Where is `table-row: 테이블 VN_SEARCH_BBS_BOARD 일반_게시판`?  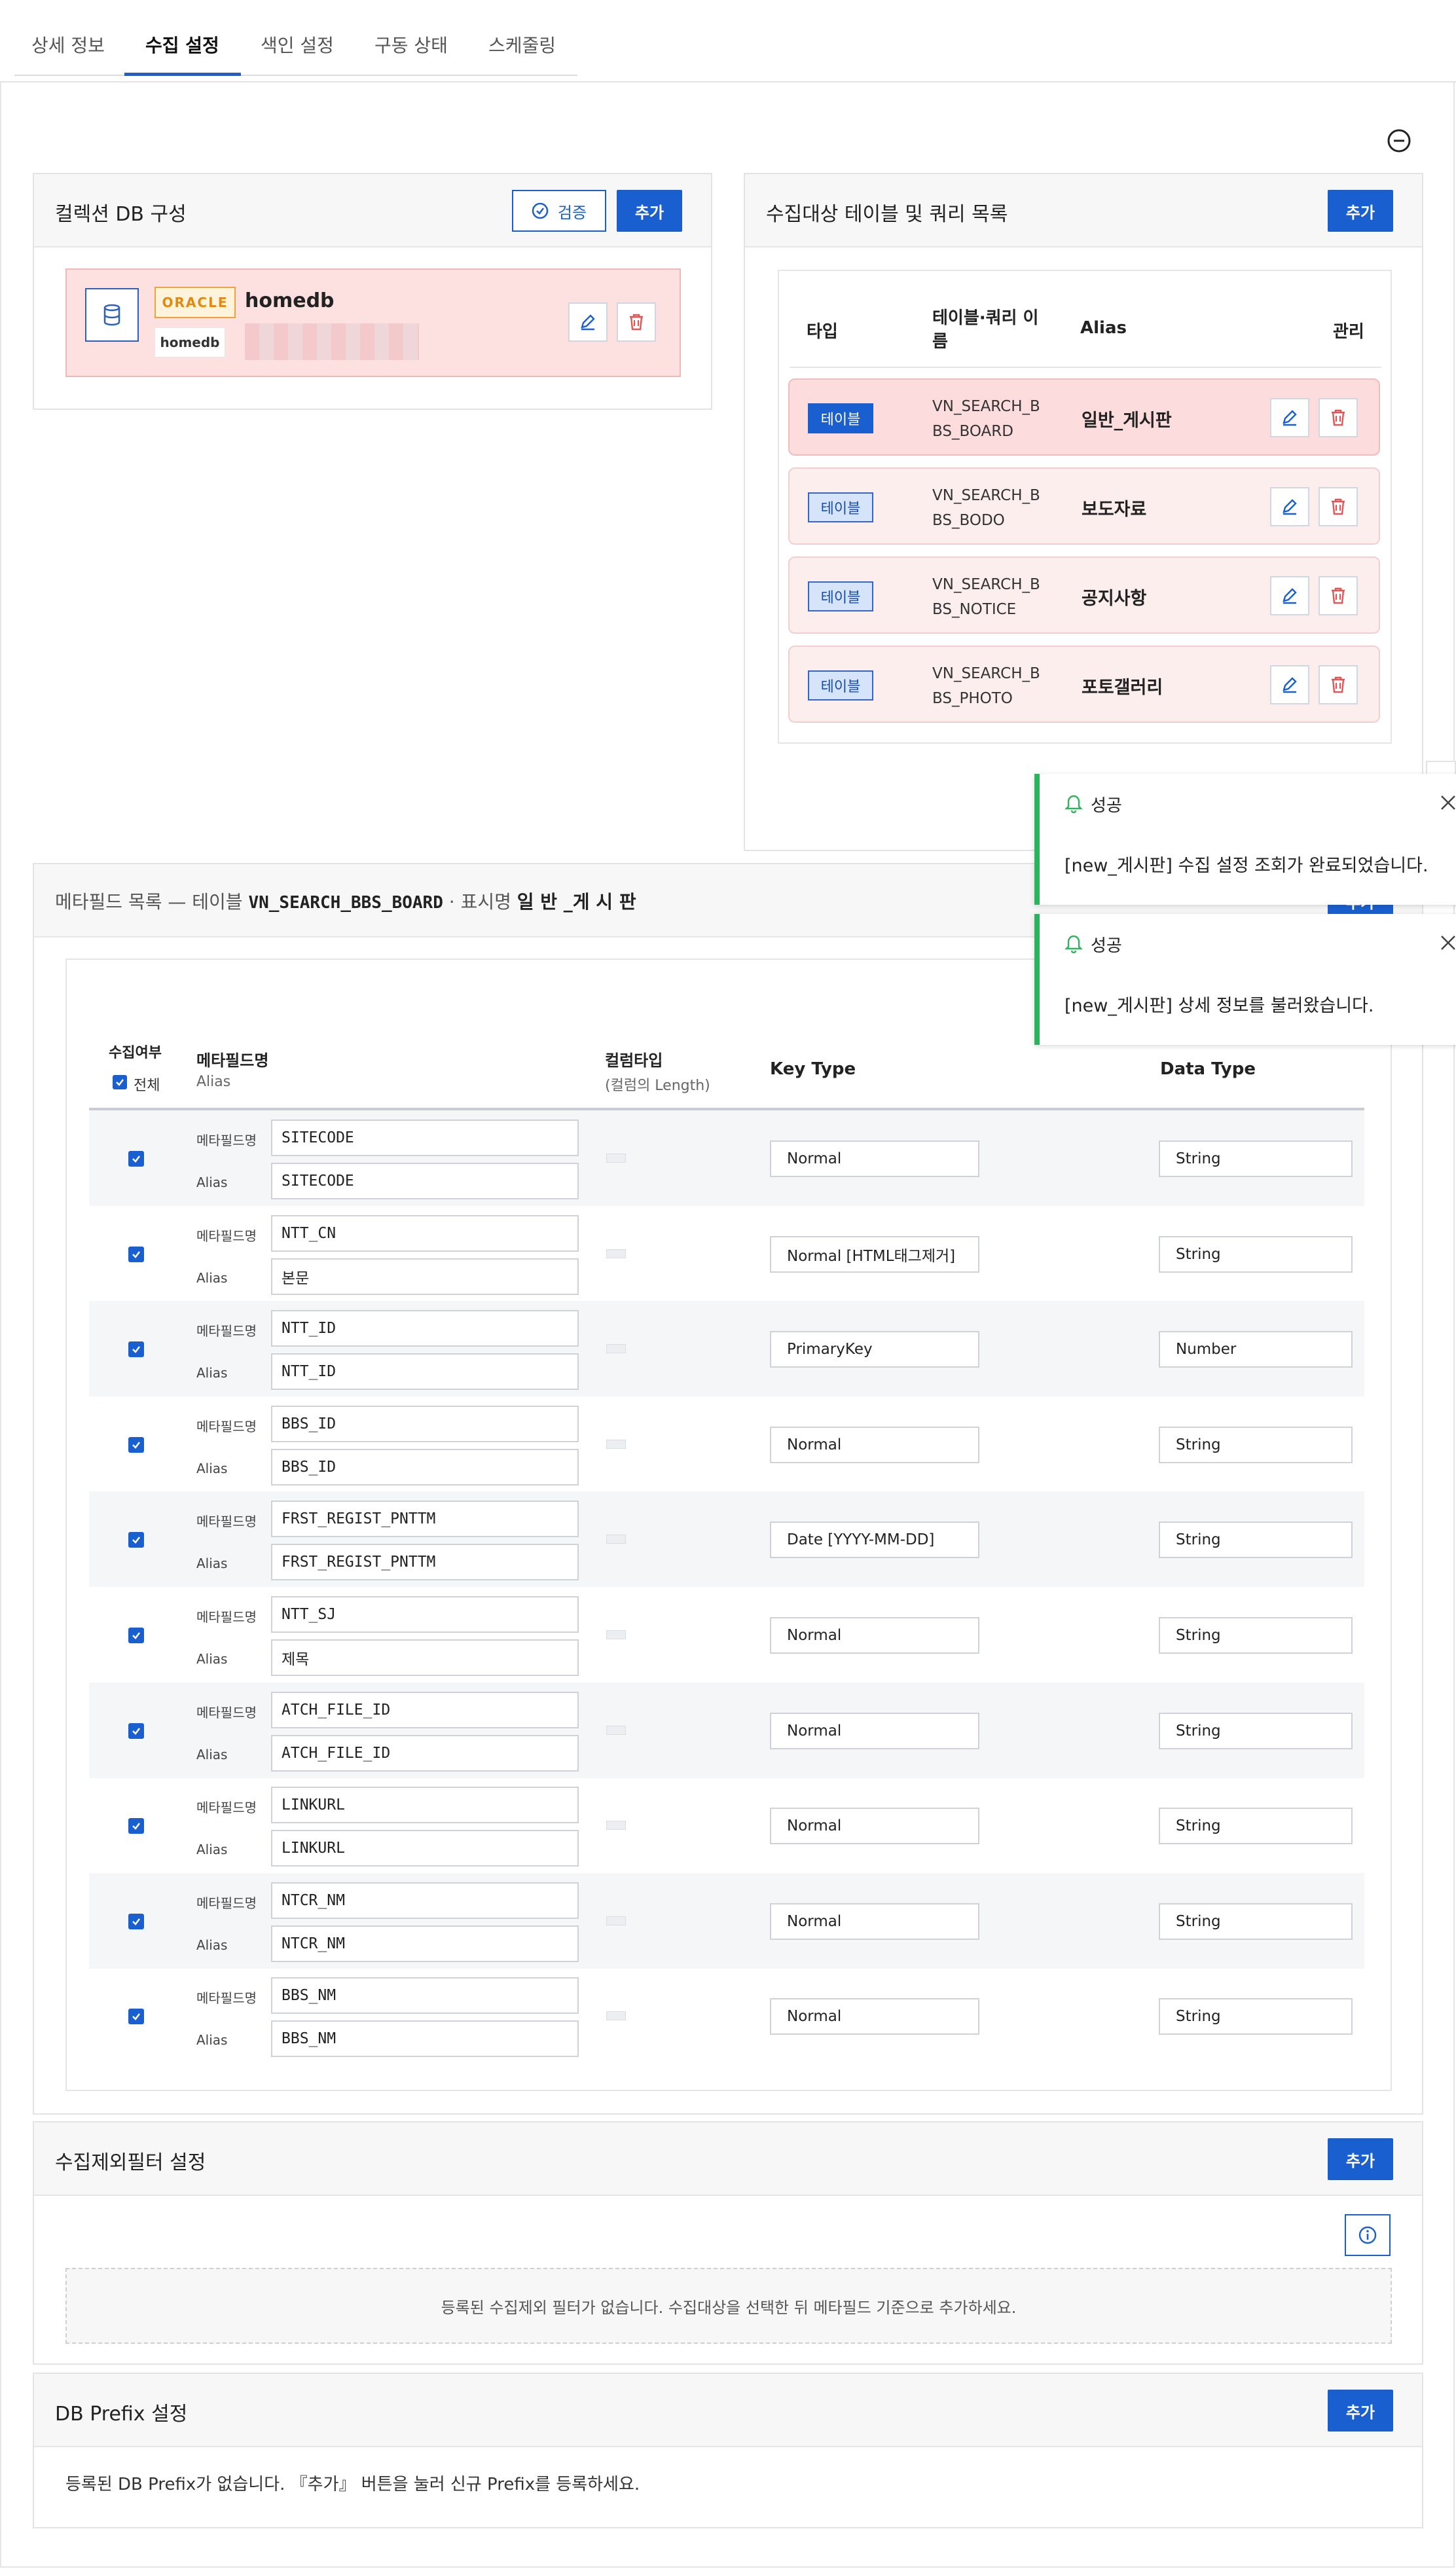
table-row: 테이블 VN_SEARCH_BBS_BOARD 일반_게시판 is located at coordinates (1084, 417).